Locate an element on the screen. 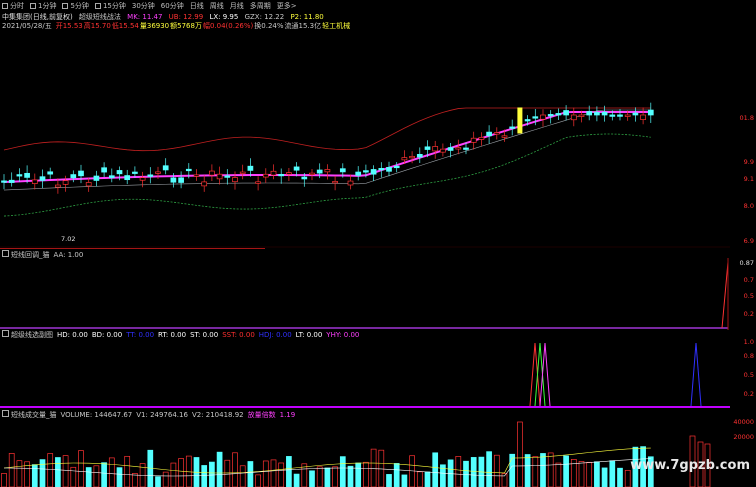  mk-value: MK: 11.47 is located at coordinates (145, 17).